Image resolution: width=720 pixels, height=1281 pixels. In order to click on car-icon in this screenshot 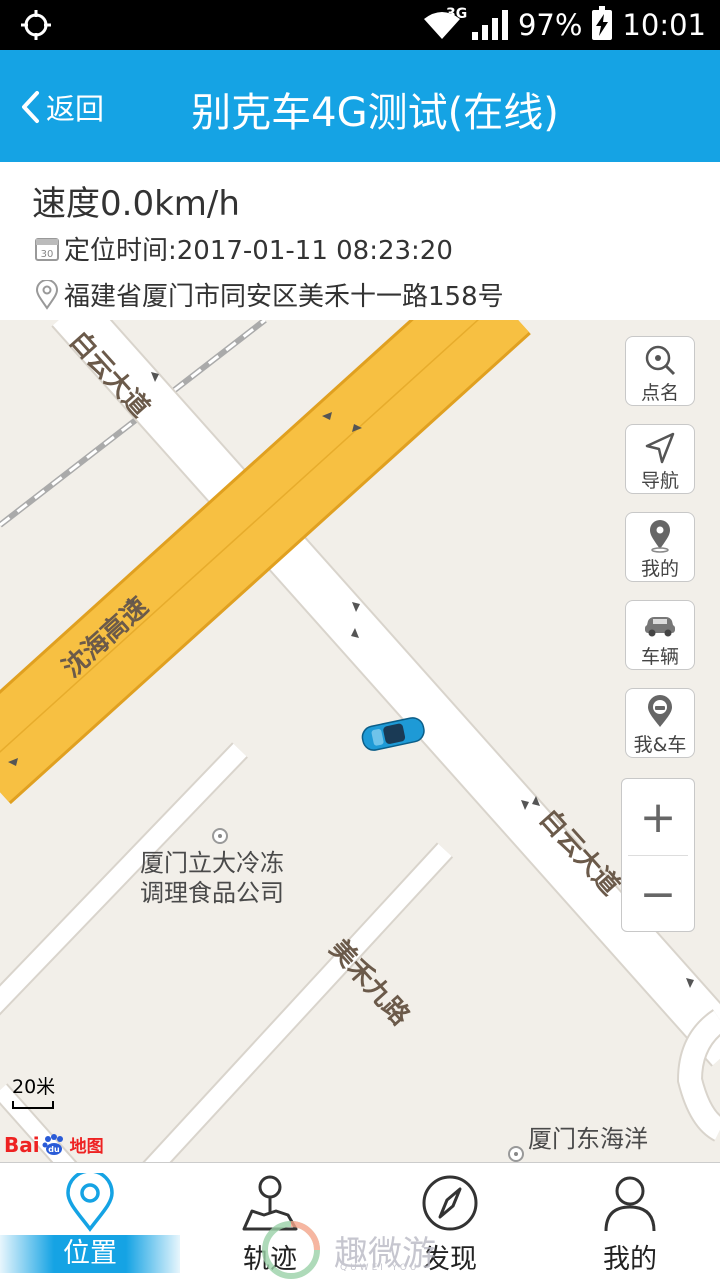, I will do `click(660, 627)`.